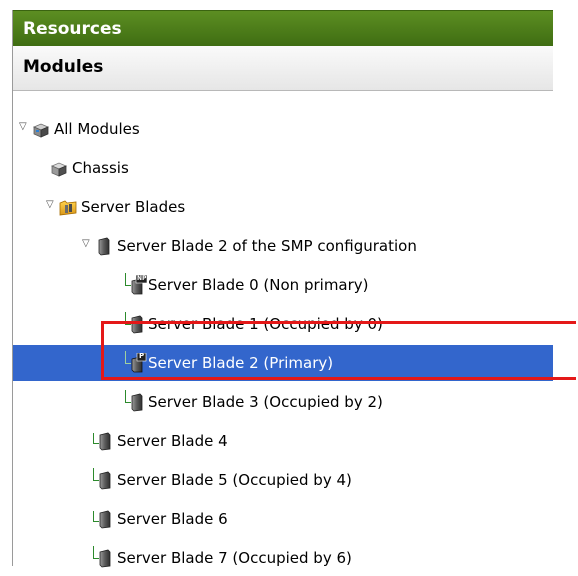 The width and height of the screenshot is (578, 576). What do you see at coordinates (283, 129) in the screenshot?
I see `tree-item-all-modules: ▽ All Modules` at bounding box center [283, 129].